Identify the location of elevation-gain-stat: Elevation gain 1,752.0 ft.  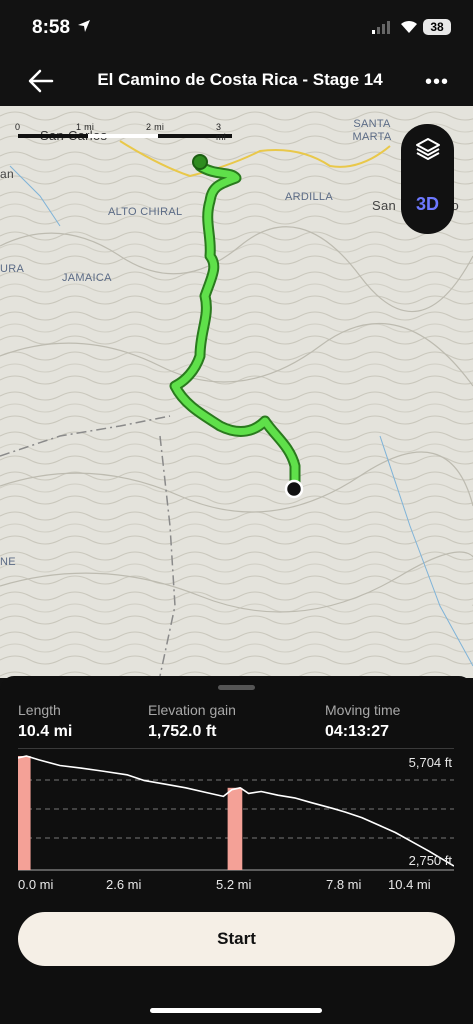
(192, 721).